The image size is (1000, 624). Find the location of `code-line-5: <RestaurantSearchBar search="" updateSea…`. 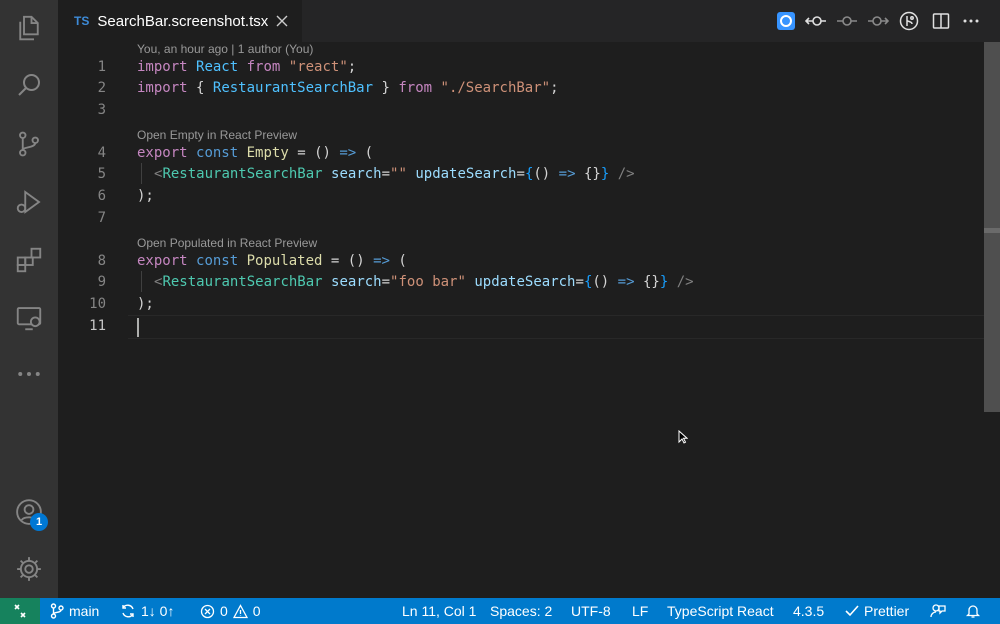

code-line-5: <RestaurantSearchBar search="" updateSea… is located at coordinates (394, 174).